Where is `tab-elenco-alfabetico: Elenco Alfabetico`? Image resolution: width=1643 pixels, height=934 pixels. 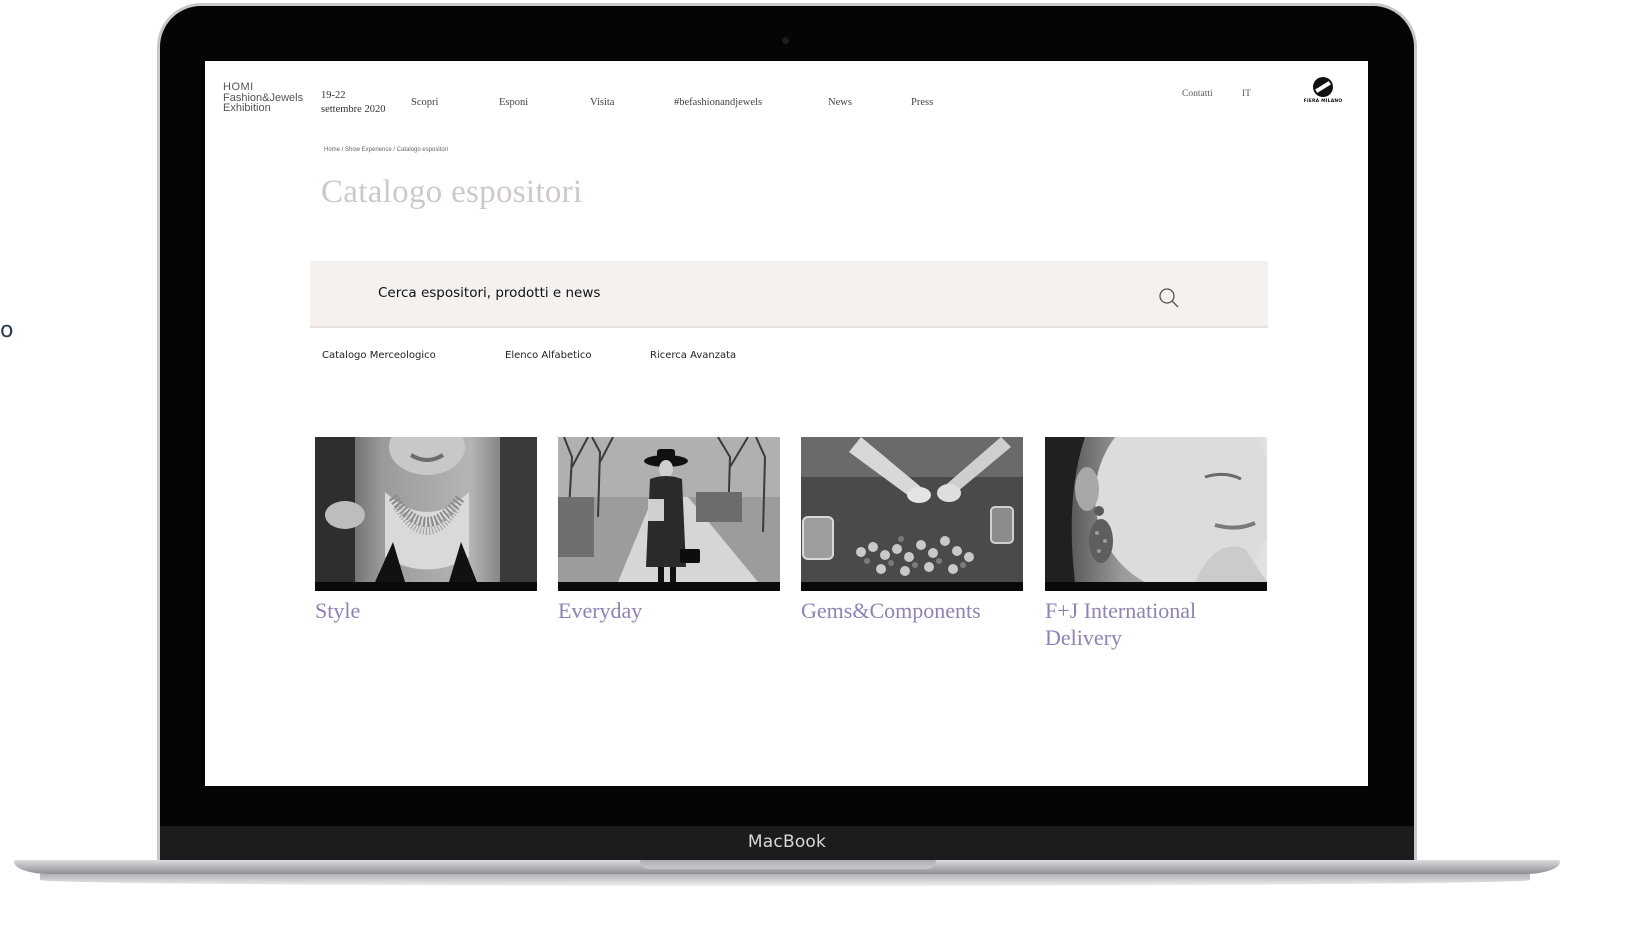
tab-elenco-alfabetico: Elenco Alfabetico is located at coordinates (548, 355).